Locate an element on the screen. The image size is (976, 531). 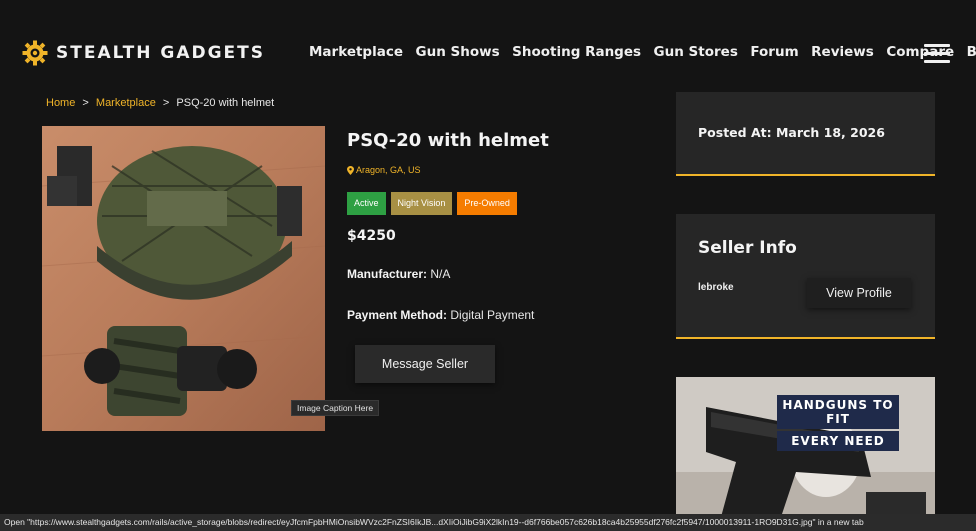
seller-name: lebroke is located at coordinates (716, 287).